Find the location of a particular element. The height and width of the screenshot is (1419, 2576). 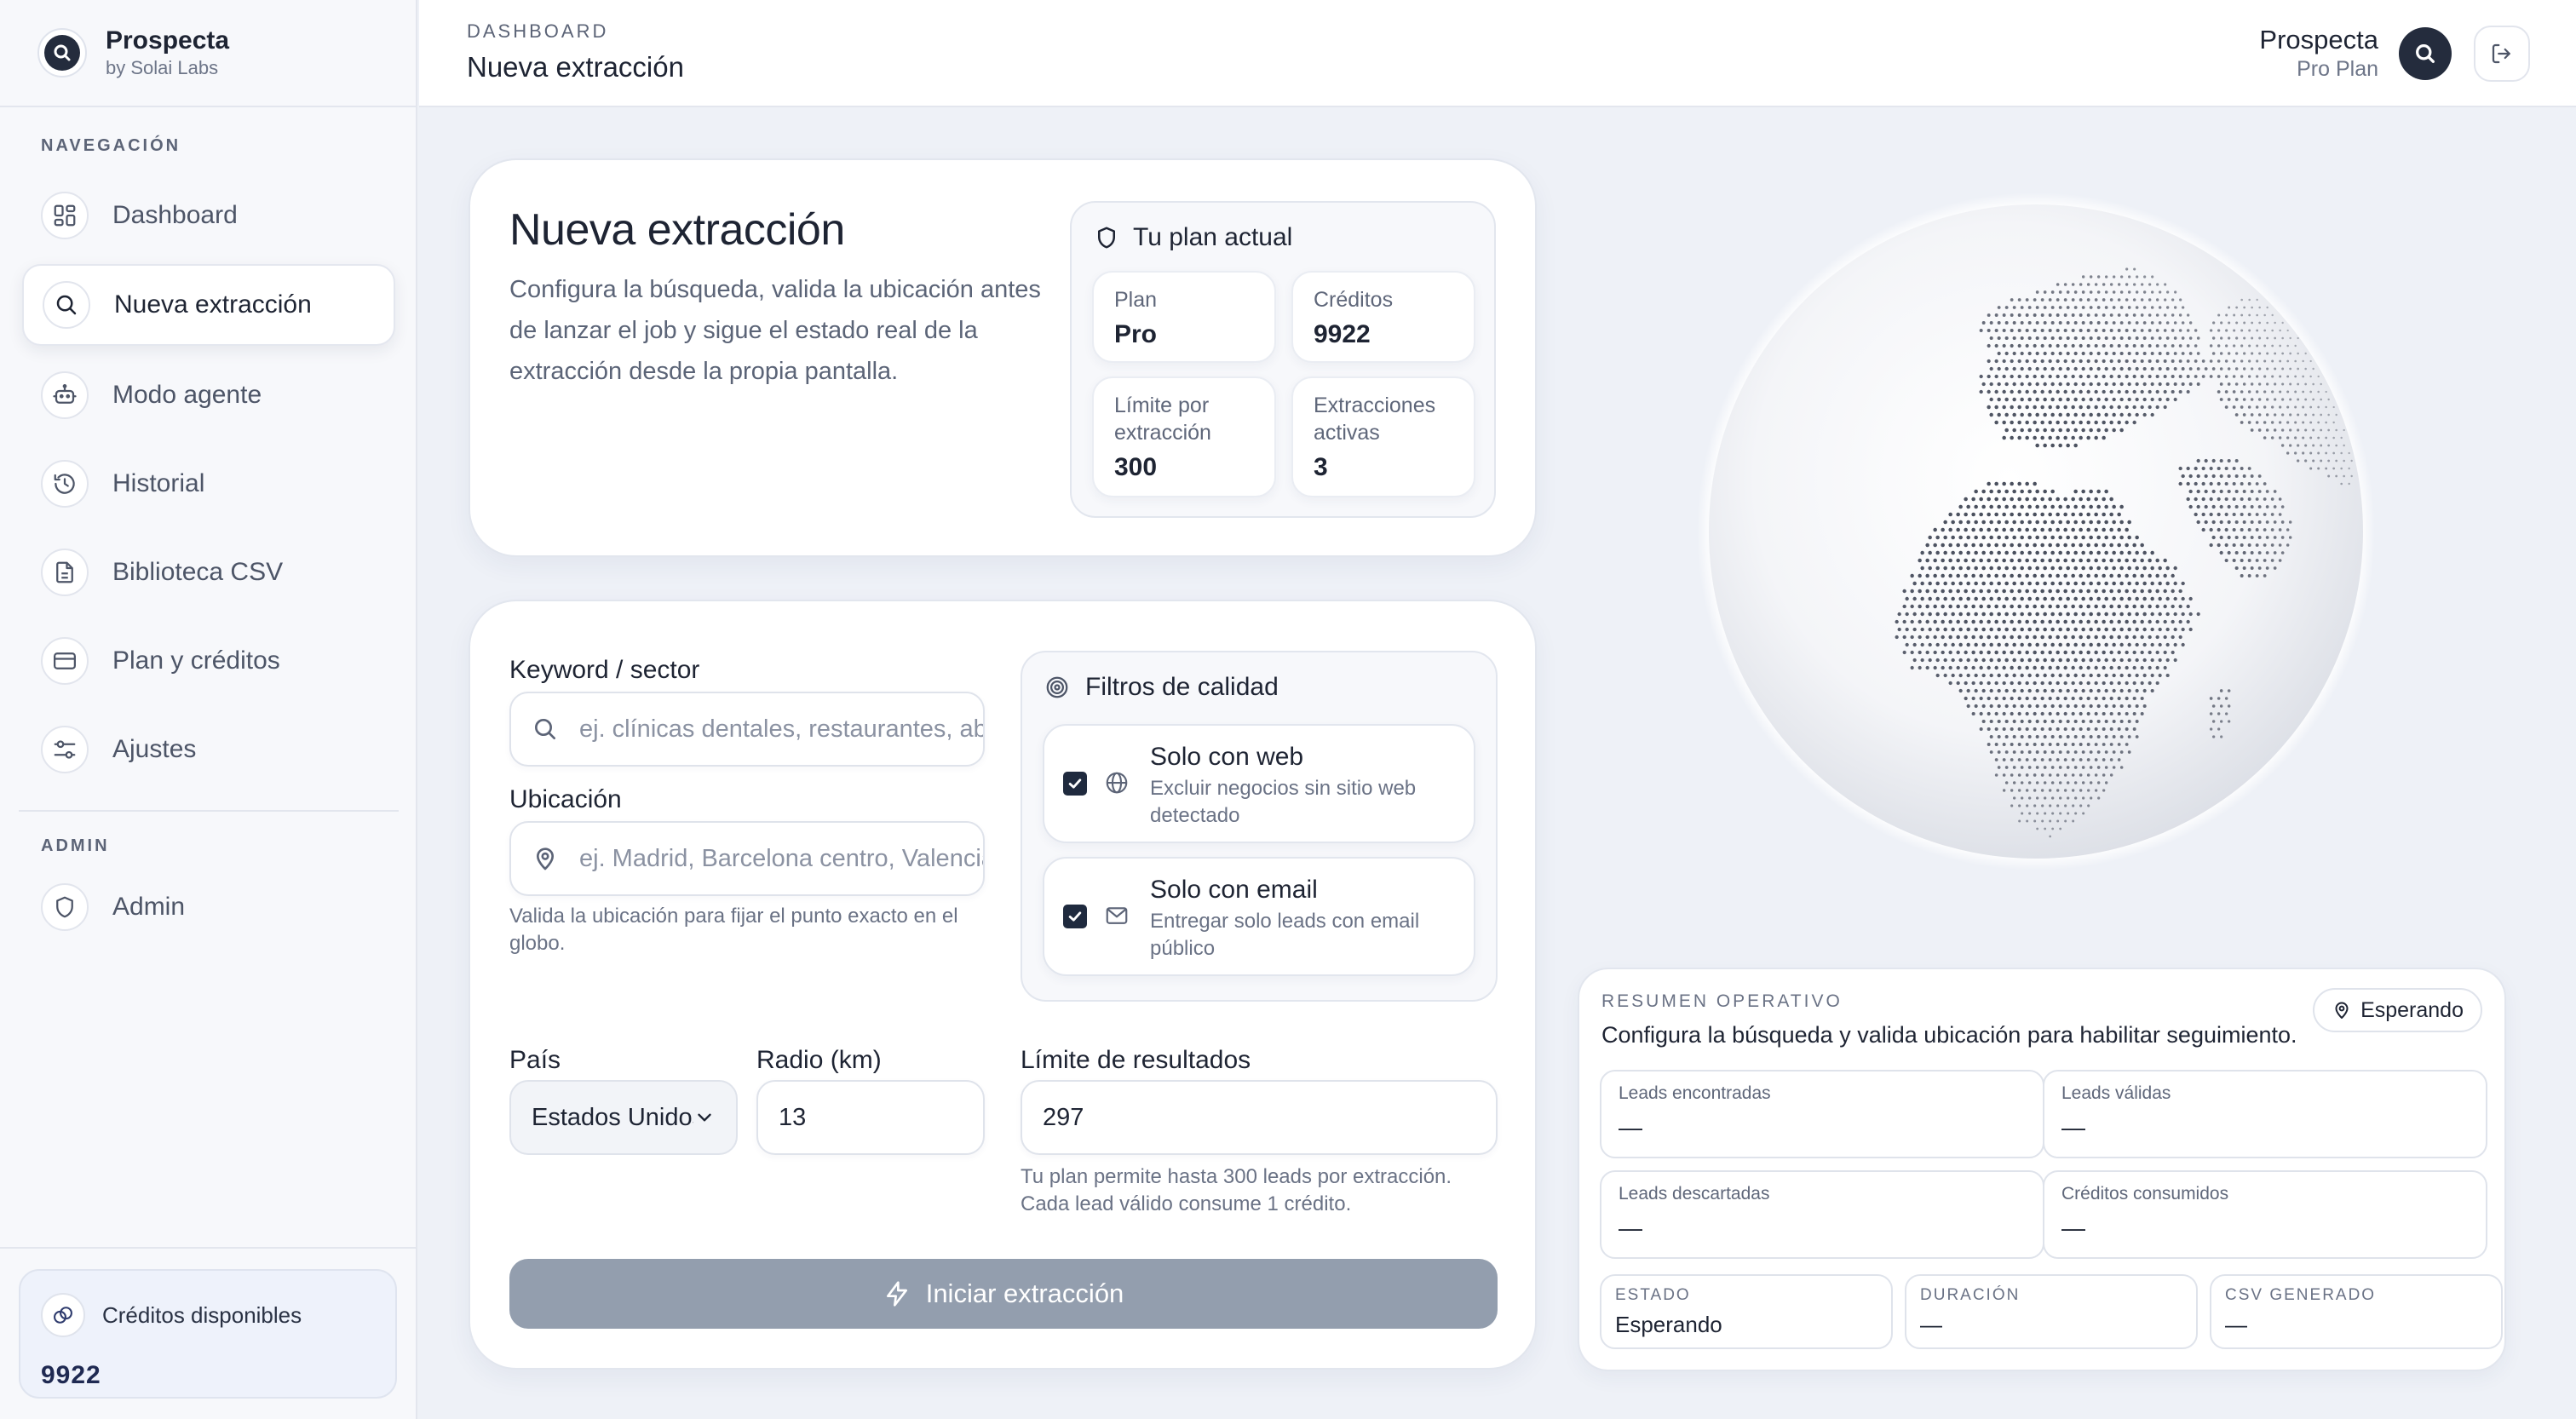

sidebar-item-modo-agente: Modo agente is located at coordinates (208, 395).